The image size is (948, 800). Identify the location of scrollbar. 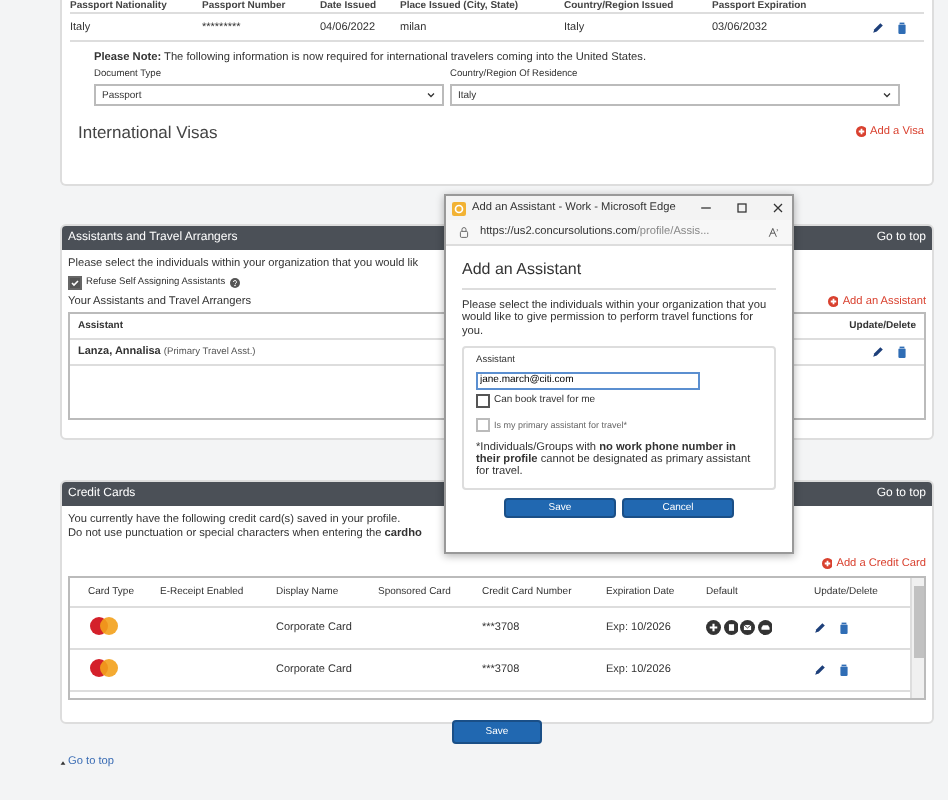
(917, 638).